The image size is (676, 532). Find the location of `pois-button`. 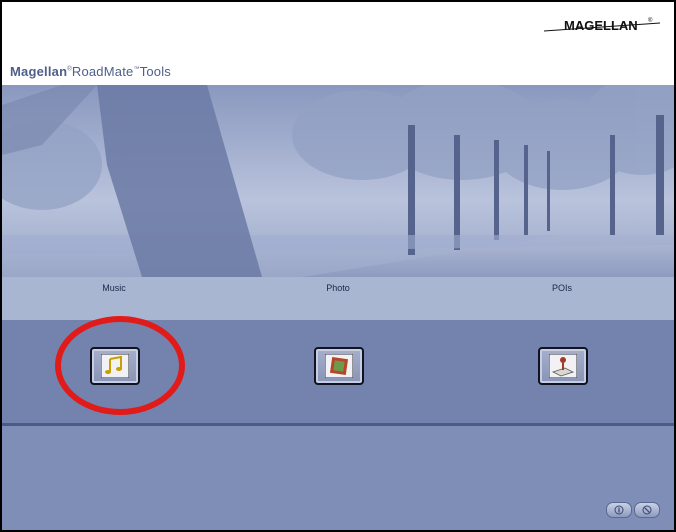

pois-button is located at coordinates (563, 366).